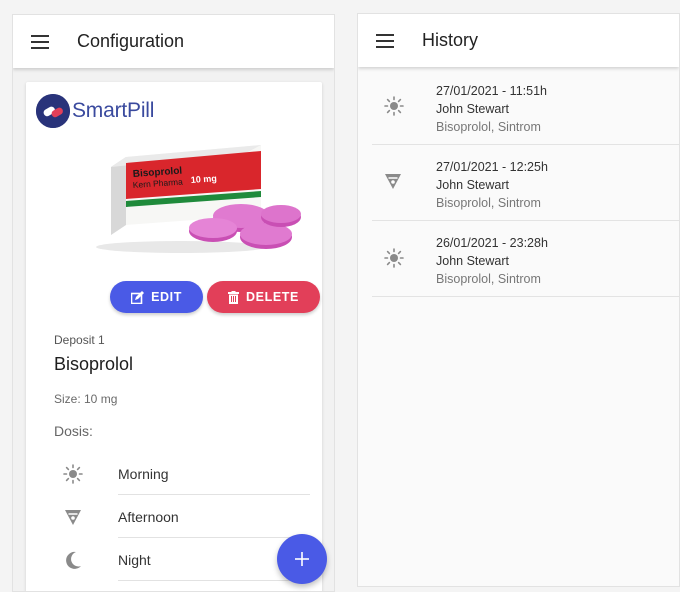 The image size is (680, 592). I want to click on app-bar: Configuration, so click(173, 41).